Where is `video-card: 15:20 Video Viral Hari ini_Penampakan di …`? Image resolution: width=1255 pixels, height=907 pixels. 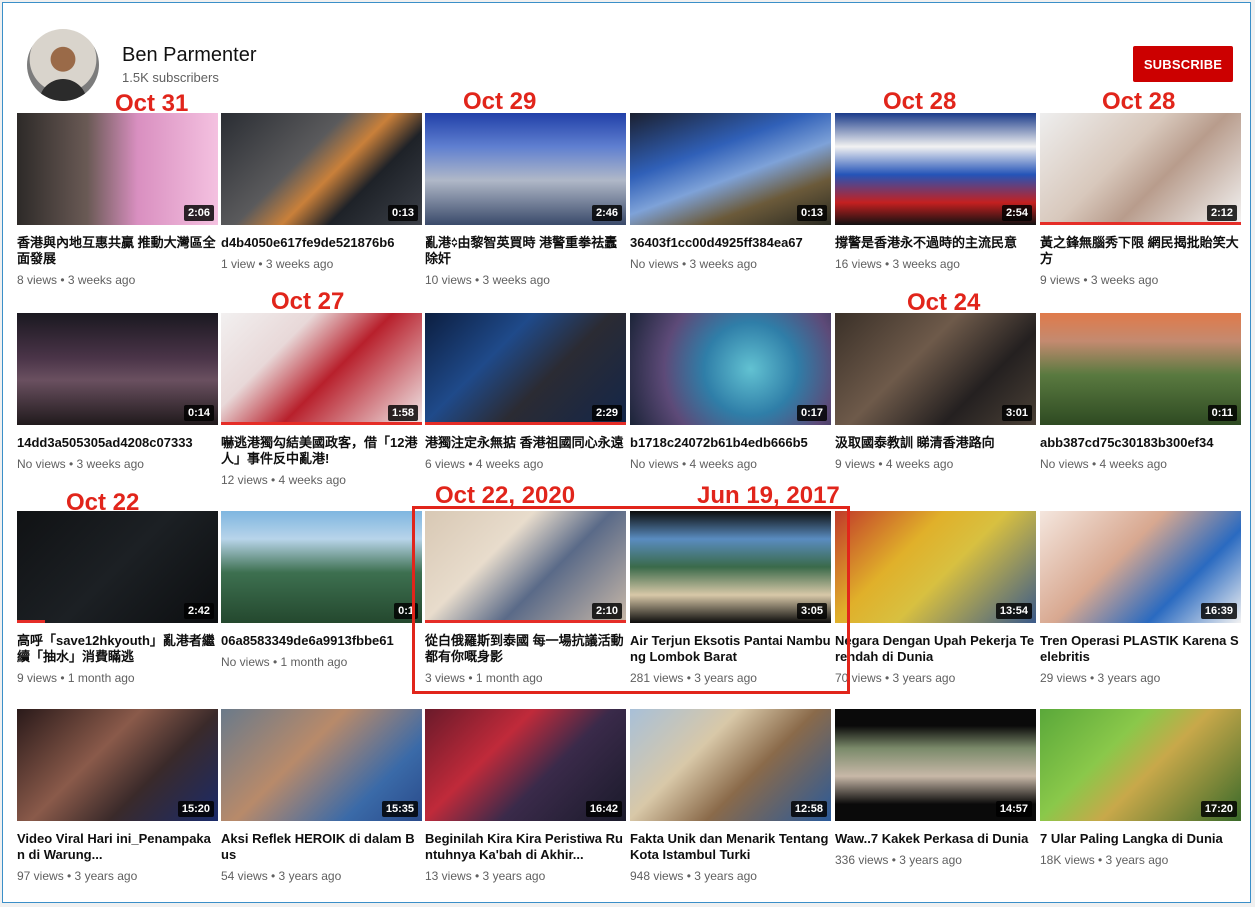
video-card: 15:20 Video Viral Hari ini_Penampakan di … is located at coordinates (117, 796).